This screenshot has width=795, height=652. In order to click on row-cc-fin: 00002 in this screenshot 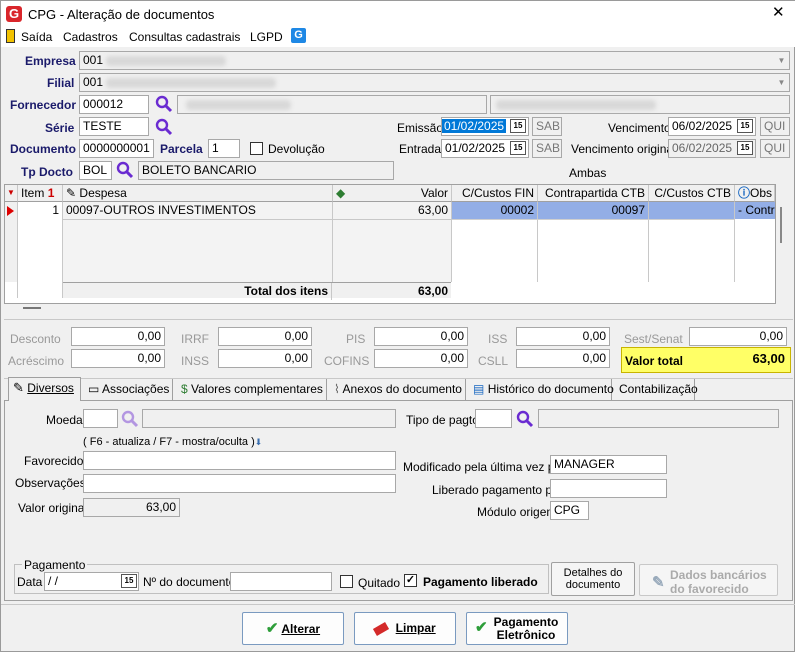, I will do `click(494, 210)`.